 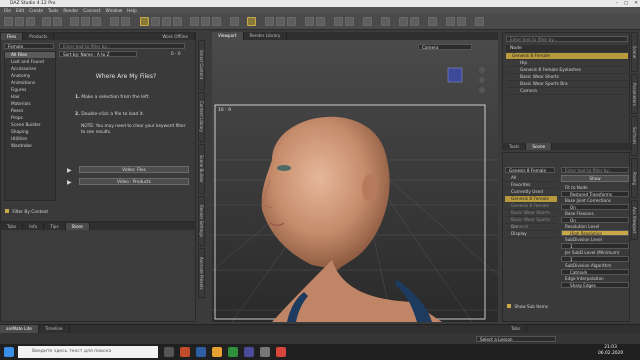 I want to click on category-accessories: Accessories, so click(x=30, y=69).